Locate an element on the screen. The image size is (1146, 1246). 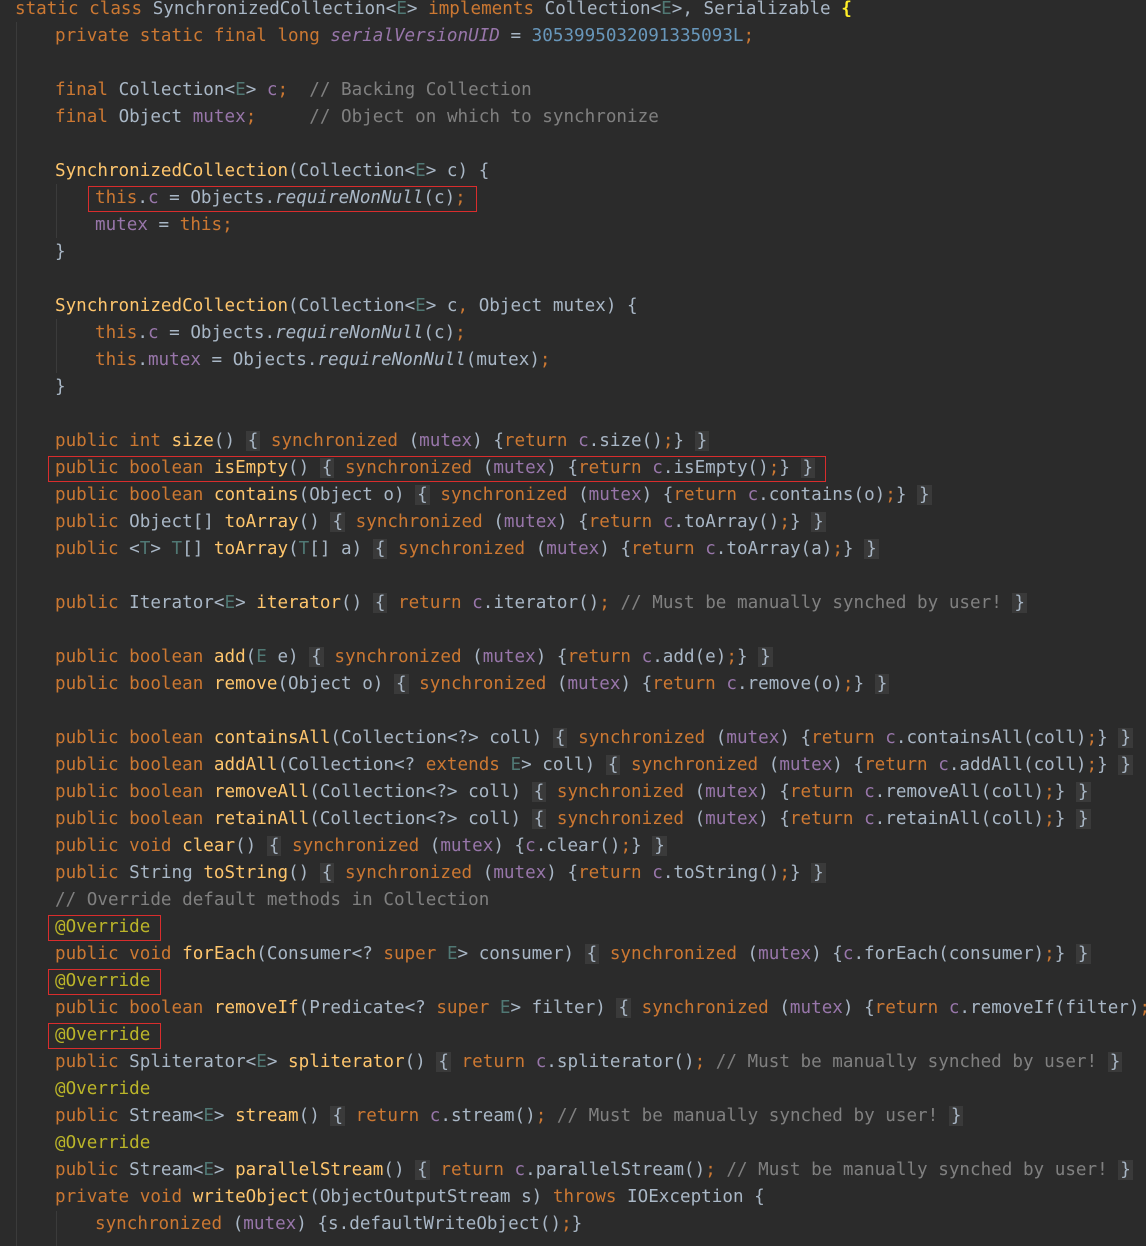
indent-guide is located at coordinates (56, 346).